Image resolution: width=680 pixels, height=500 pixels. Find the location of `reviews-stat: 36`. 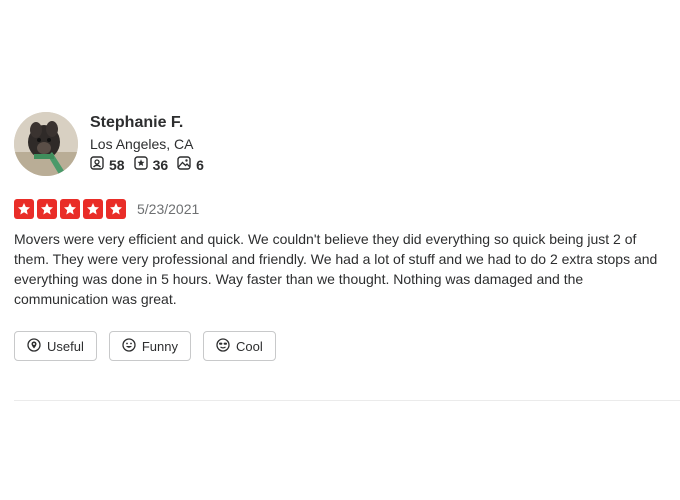

reviews-stat: 36 is located at coordinates (151, 165).